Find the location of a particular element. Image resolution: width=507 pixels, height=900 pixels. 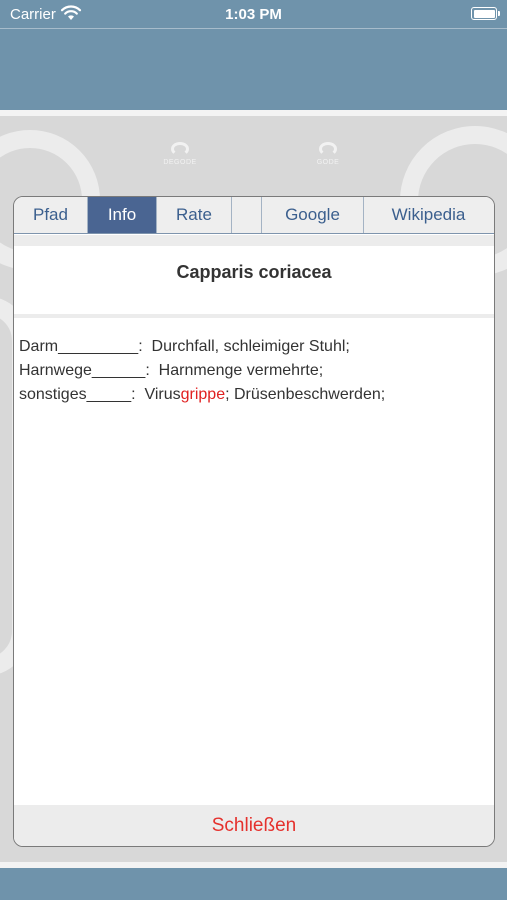

symptom-row: Harnwege______: Harnmenge vermehrte; is located at coordinates (171, 370).